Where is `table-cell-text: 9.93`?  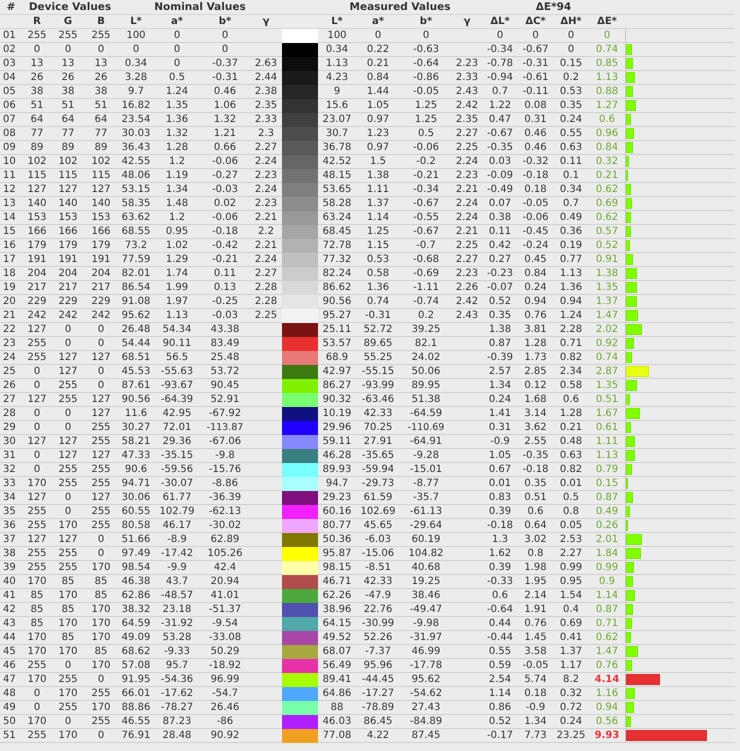 table-cell-text: 9.93 is located at coordinates (607, 735).